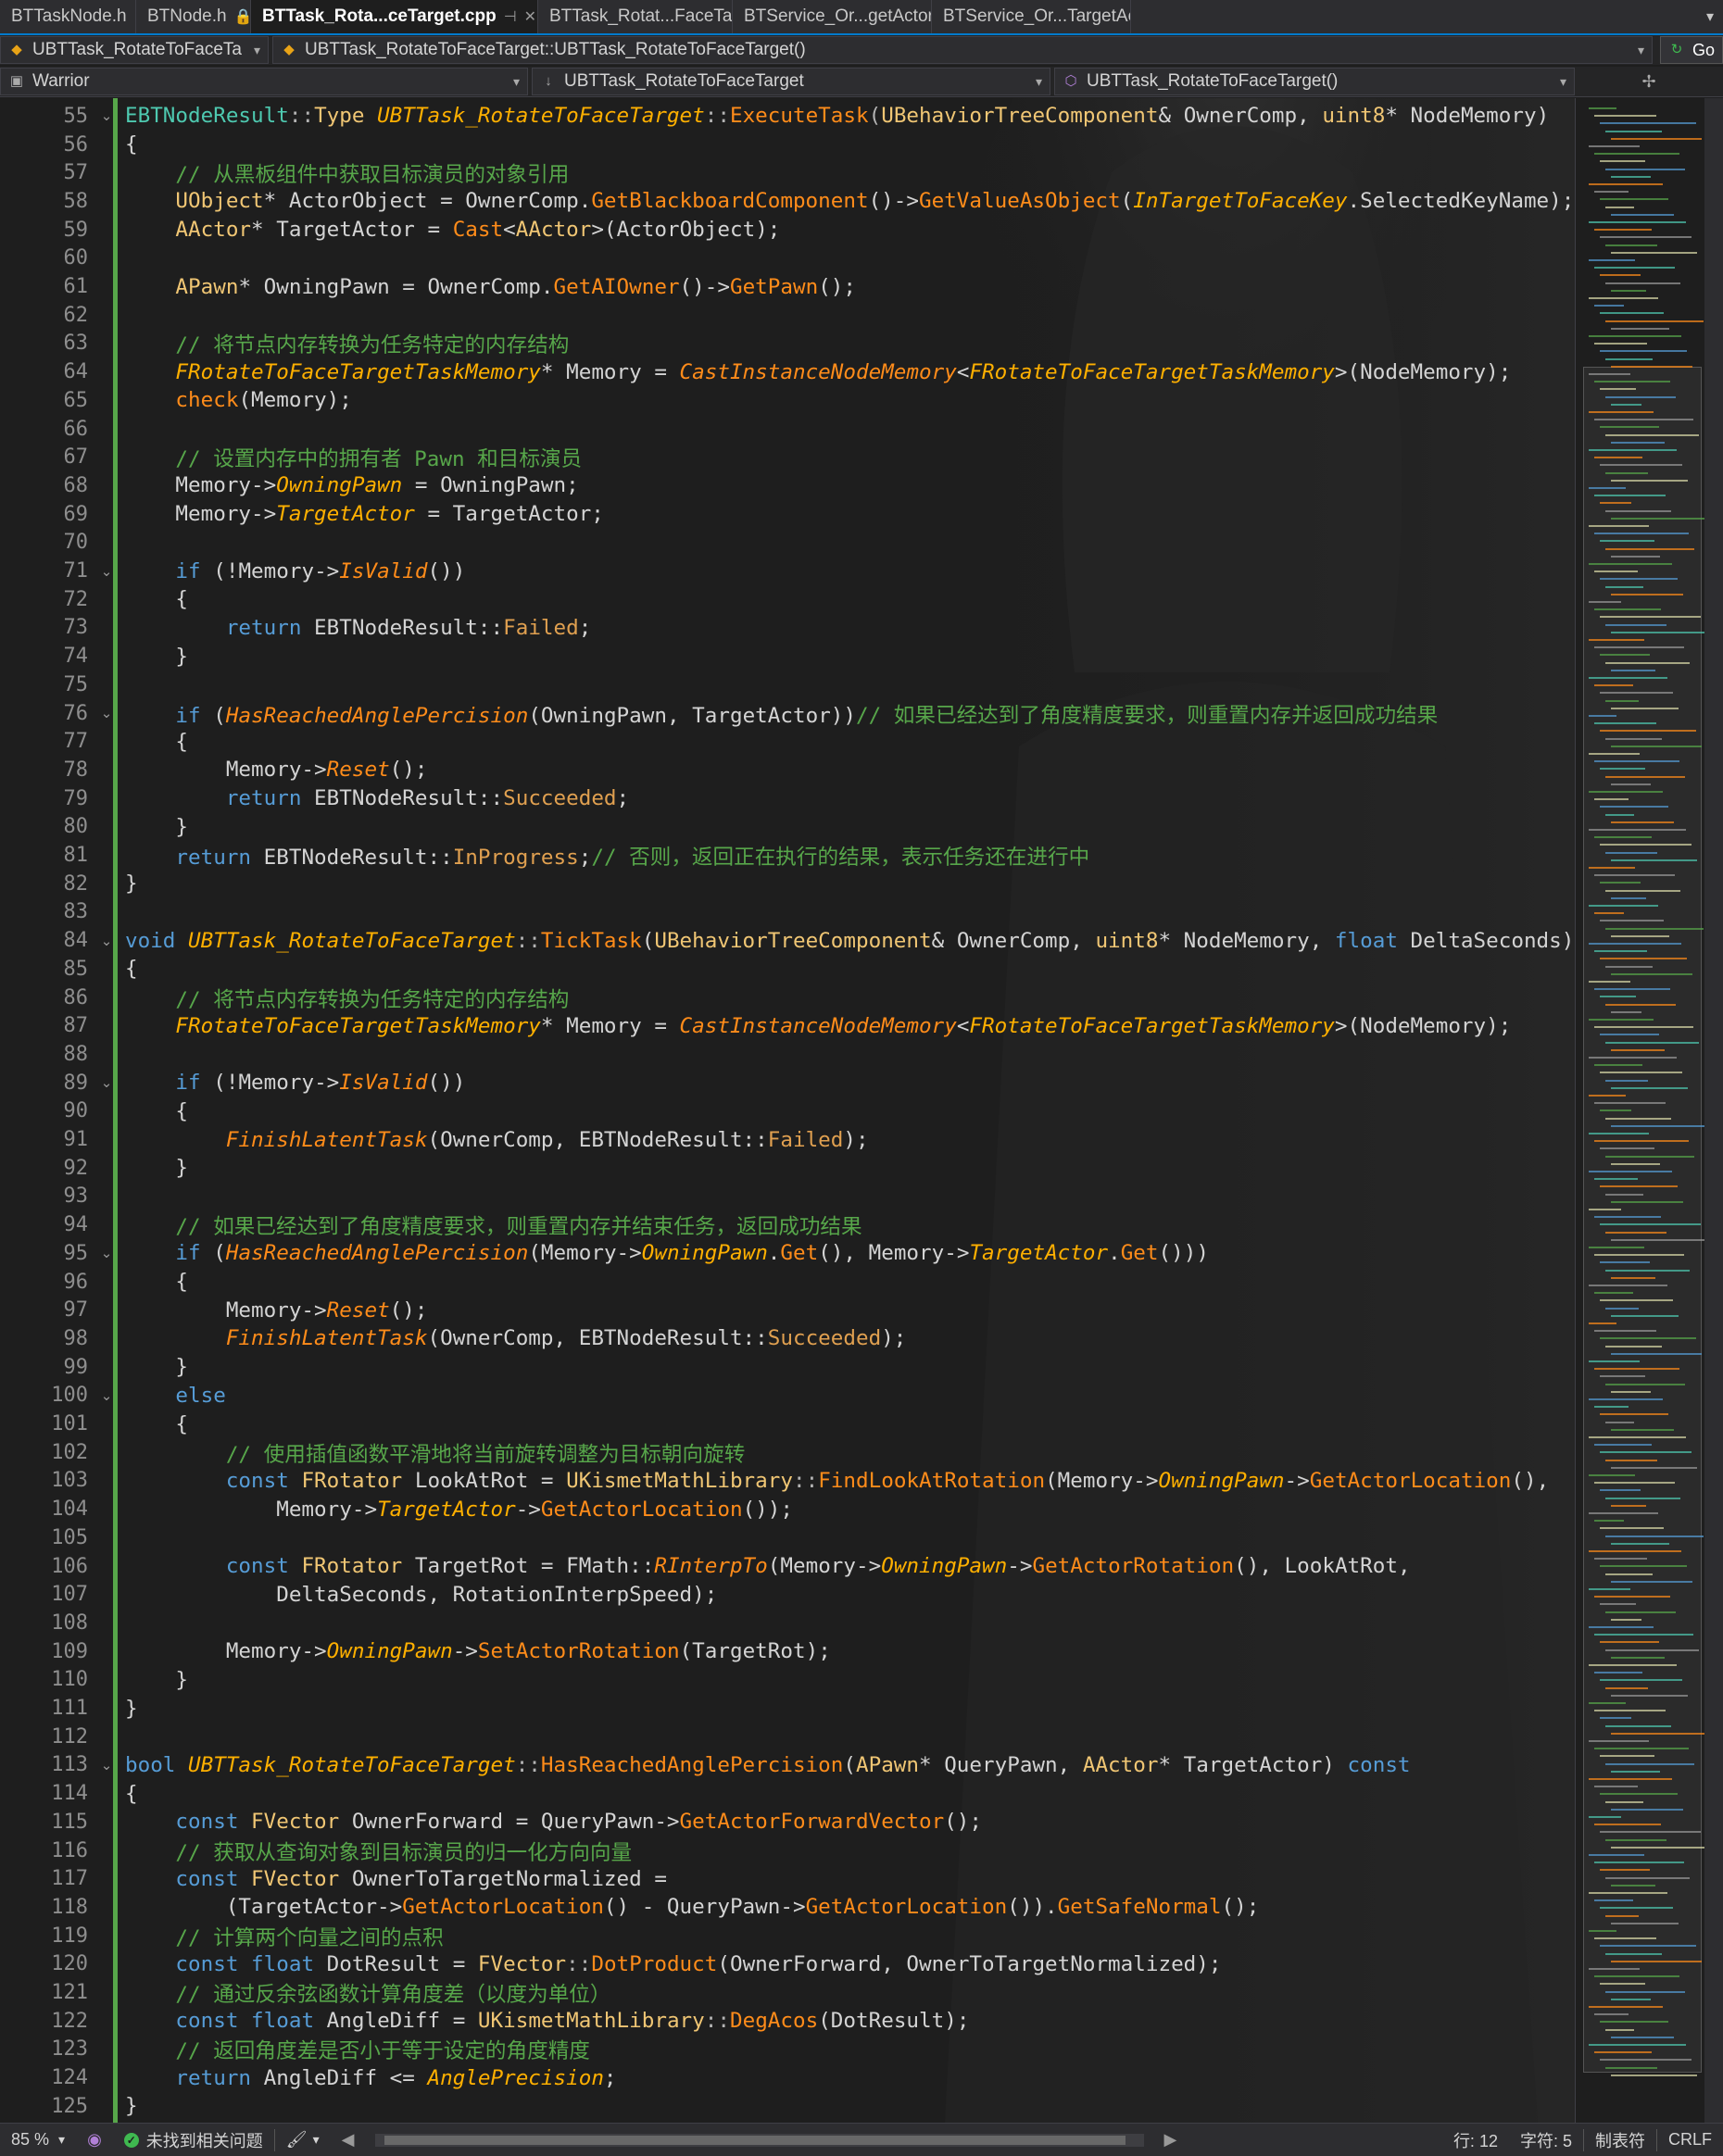  I want to click on code-line: 75, so click(788, 685).